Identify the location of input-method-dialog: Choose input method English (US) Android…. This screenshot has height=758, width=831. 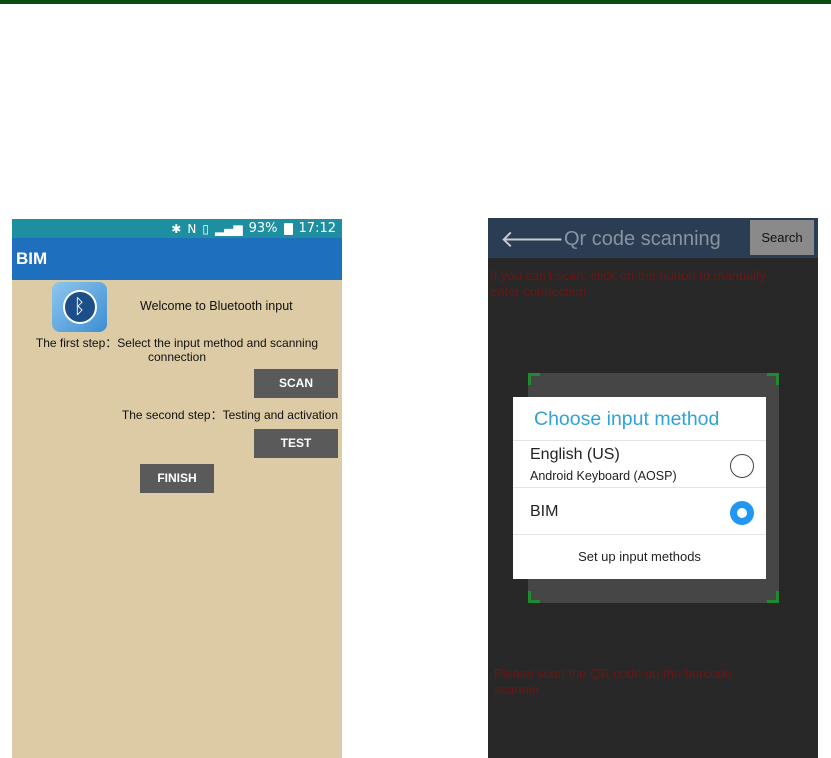
(639, 488).